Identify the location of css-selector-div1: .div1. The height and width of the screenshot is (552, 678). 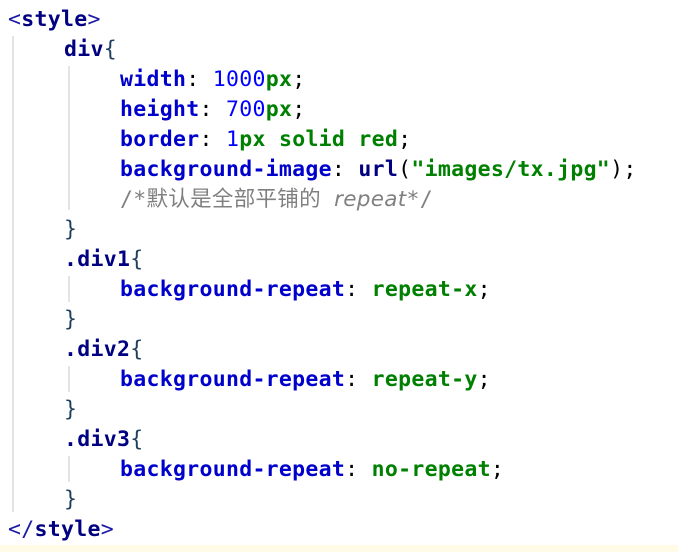
(97, 259).